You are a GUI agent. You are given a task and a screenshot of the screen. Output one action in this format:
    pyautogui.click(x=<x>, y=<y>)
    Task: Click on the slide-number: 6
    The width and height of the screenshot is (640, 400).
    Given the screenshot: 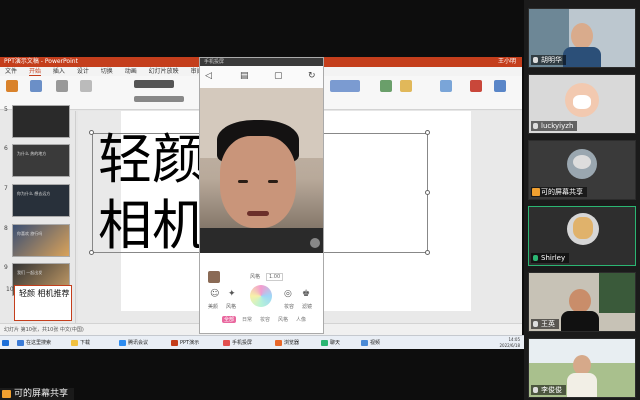 What is the action you would take?
    pyautogui.click(x=6, y=148)
    